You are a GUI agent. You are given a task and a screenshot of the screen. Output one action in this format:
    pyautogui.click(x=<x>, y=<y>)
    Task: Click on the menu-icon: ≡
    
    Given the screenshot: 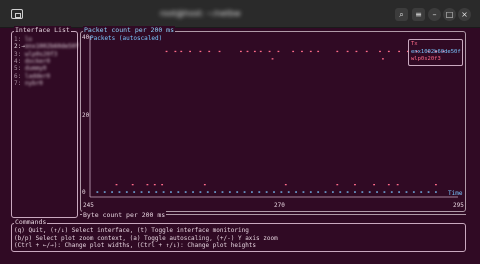 What is the action you would take?
    pyautogui.click(x=418, y=14)
    